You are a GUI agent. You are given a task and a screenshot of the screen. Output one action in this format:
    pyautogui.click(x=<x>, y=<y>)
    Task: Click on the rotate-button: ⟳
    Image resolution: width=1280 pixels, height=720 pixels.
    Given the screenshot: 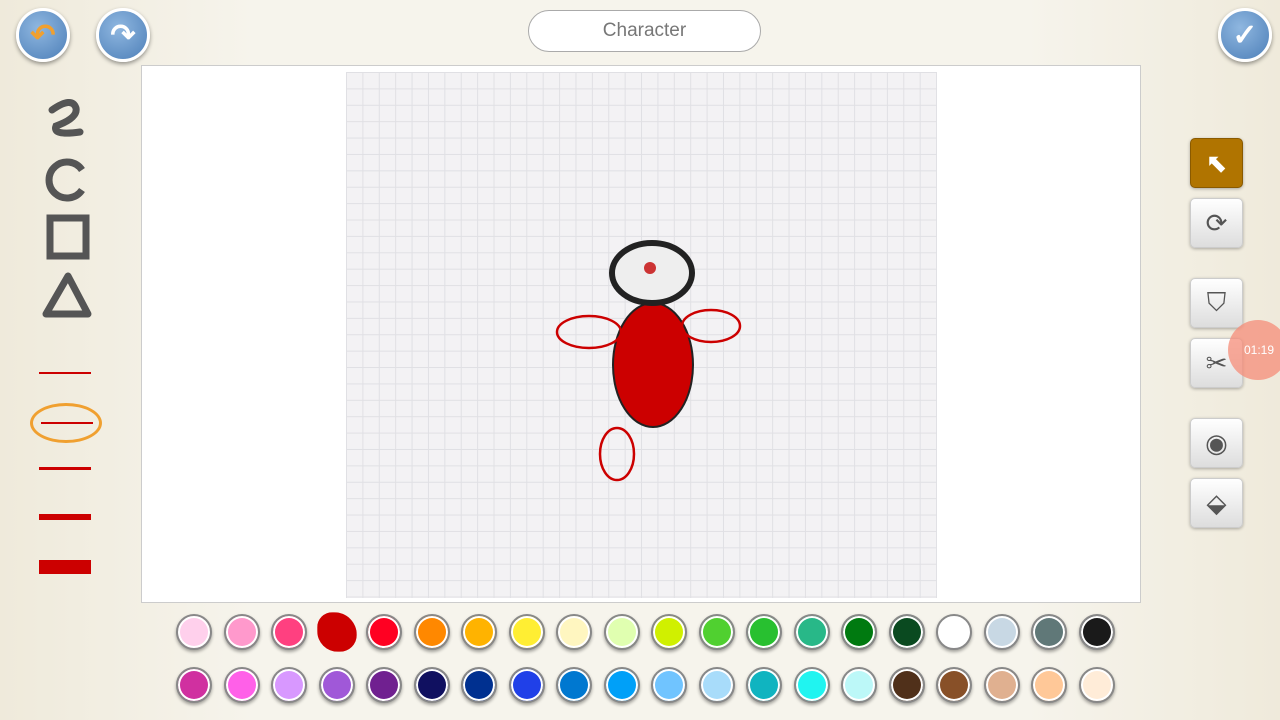 What is the action you would take?
    pyautogui.click(x=1216, y=223)
    